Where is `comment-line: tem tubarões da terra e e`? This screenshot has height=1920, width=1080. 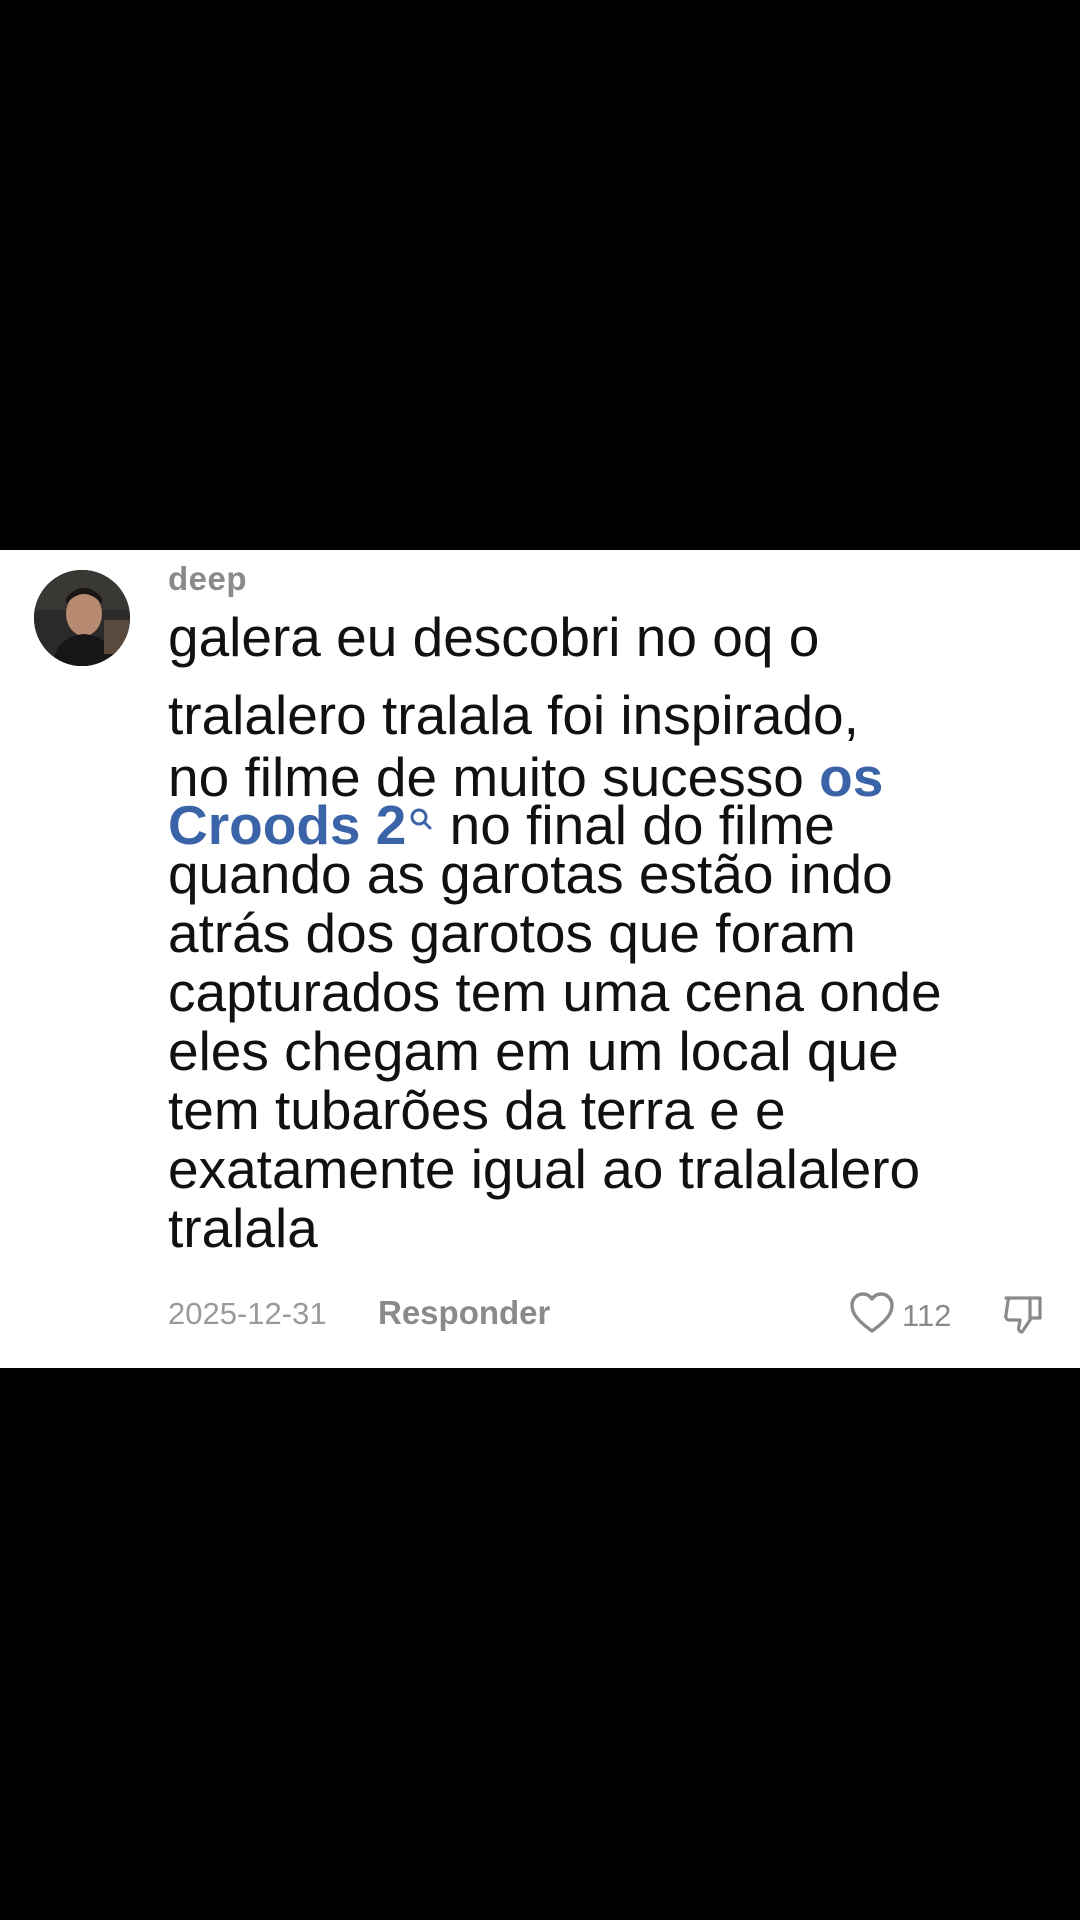
comment-line: tem tubarões da terra e e is located at coordinates (477, 1110).